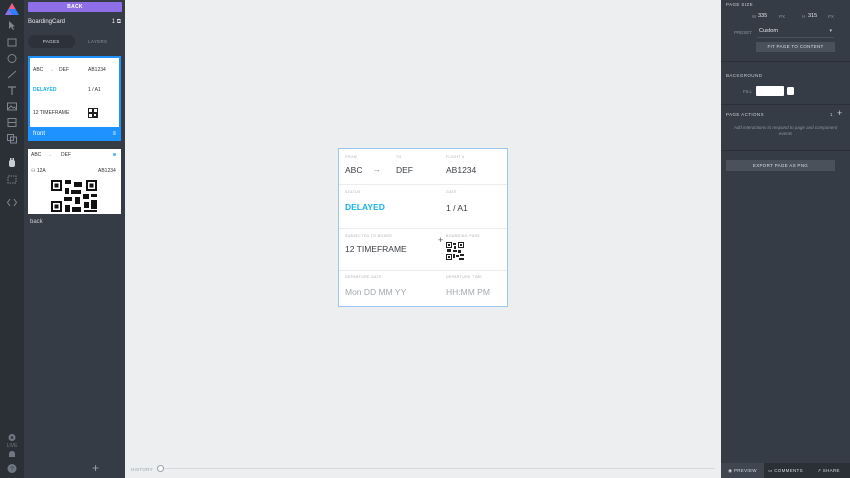 The width and height of the screenshot is (850, 478). What do you see at coordinates (12, 42) in the screenshot?
I see `rectangle-icon` at bounding box center [12, 42].